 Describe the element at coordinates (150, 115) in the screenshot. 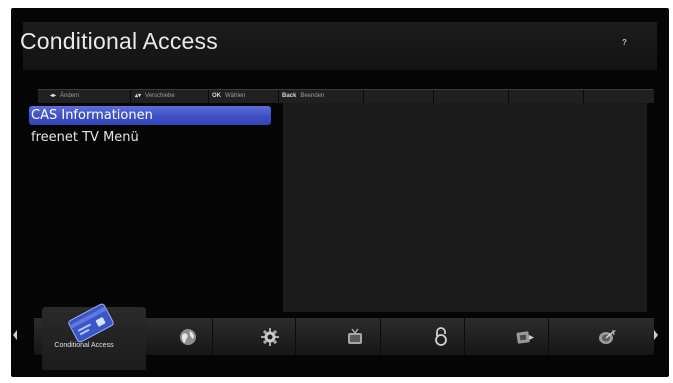

I see `menu-item-cas-informationen: CAS Informationen` at that location.